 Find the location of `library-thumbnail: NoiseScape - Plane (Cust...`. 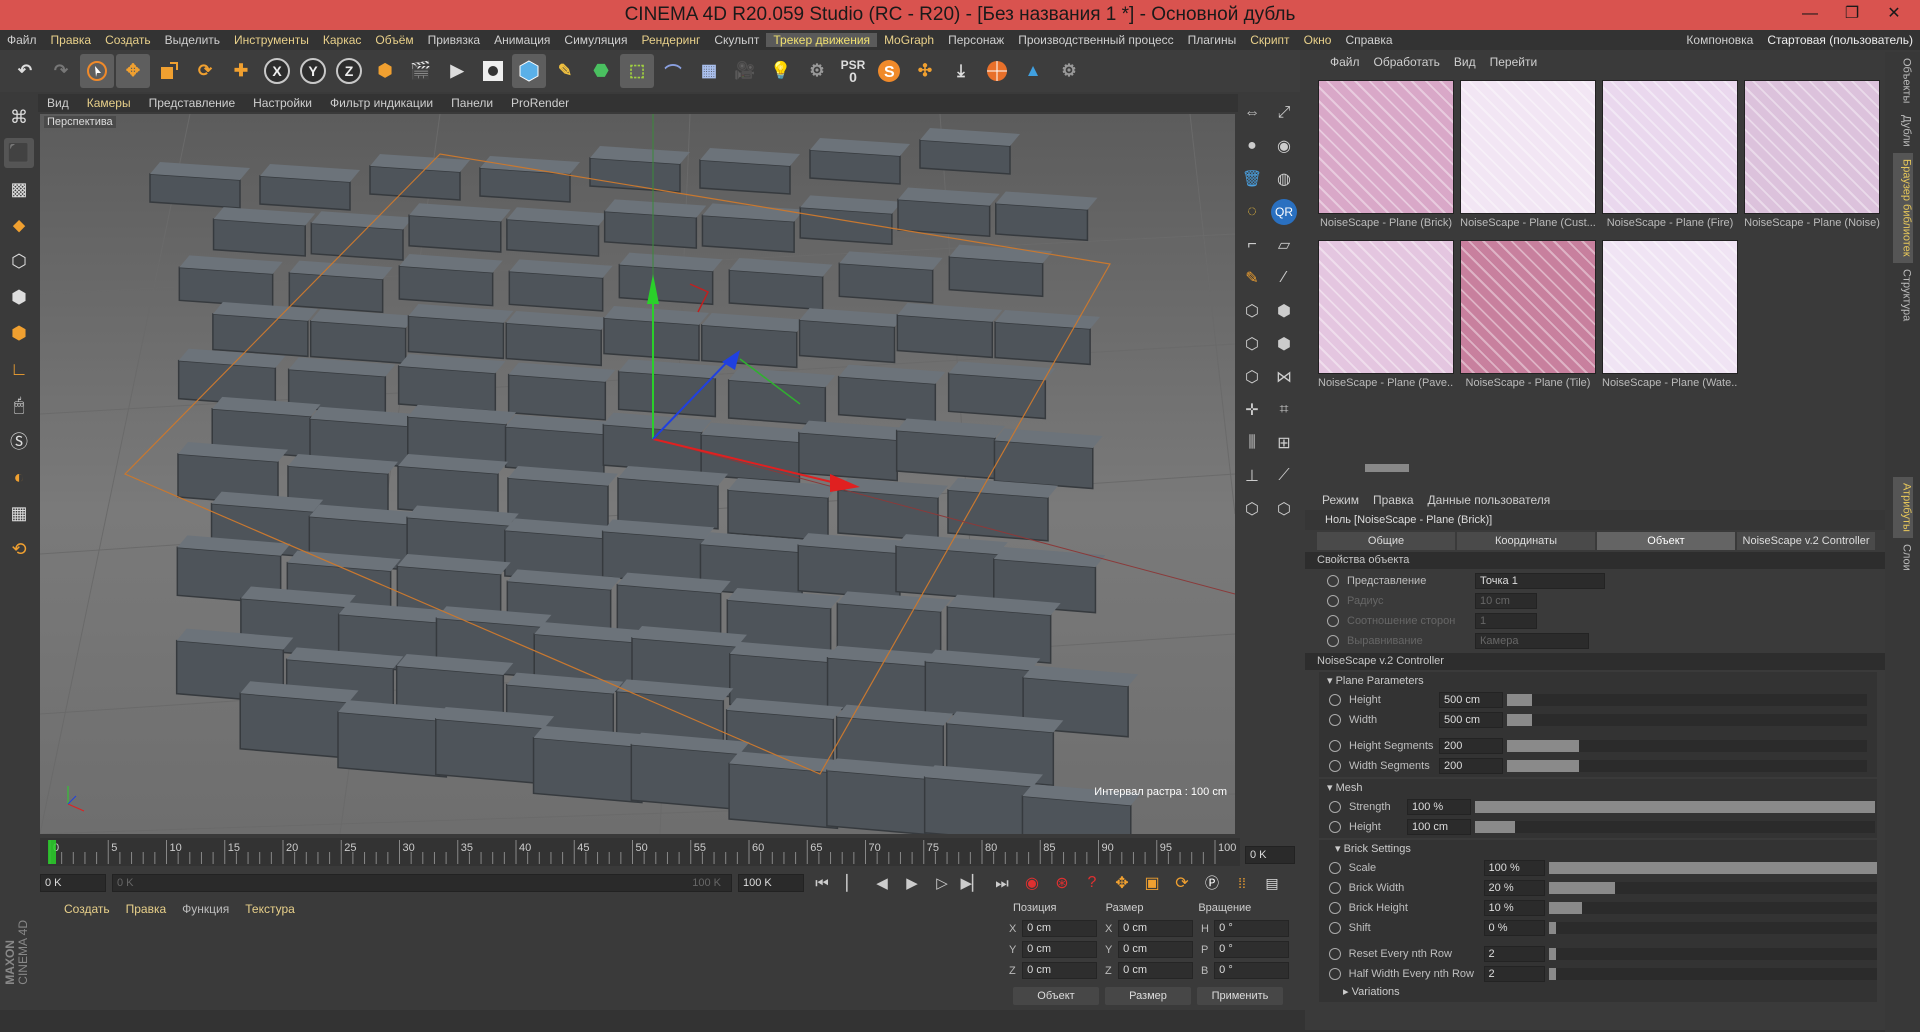

library-thumbnail: NoiseScape - Plane (Cust... is located at coordinates (1528, 157).